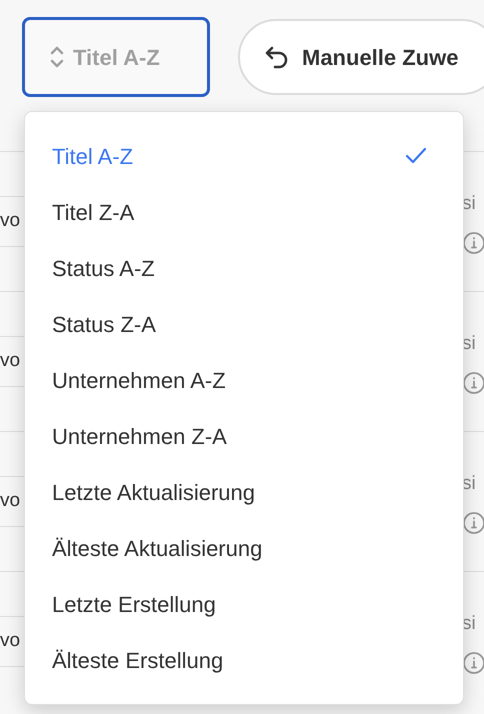  Describe the element at coordinates (361, 57) in the screenshot. I see `manual-assignment-button: Manuelle Zuwe` at that location.